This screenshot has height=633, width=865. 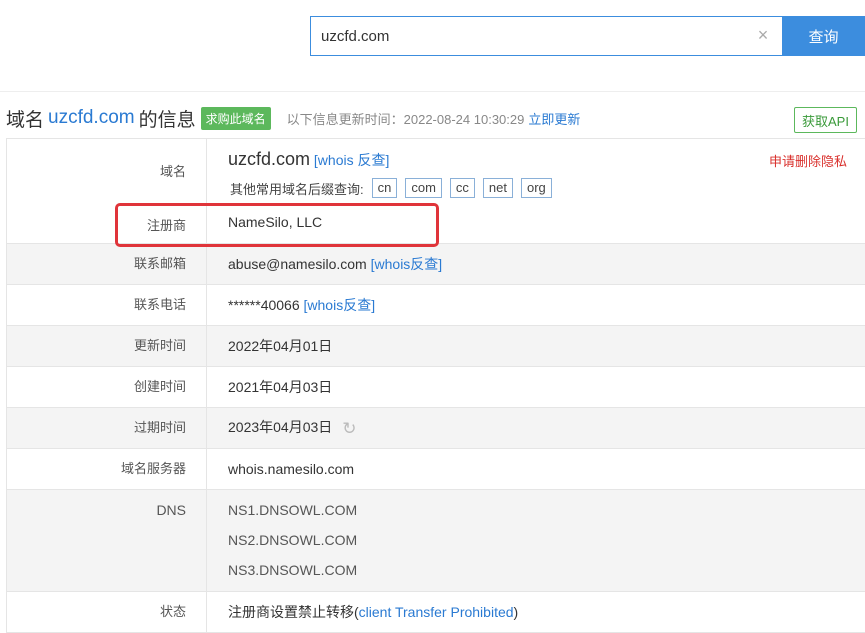 What do you see at coordinates (407, 264) in the screenshot?
I see `email-reverse-link: [whois反查]` at bounding box center [407, 264].